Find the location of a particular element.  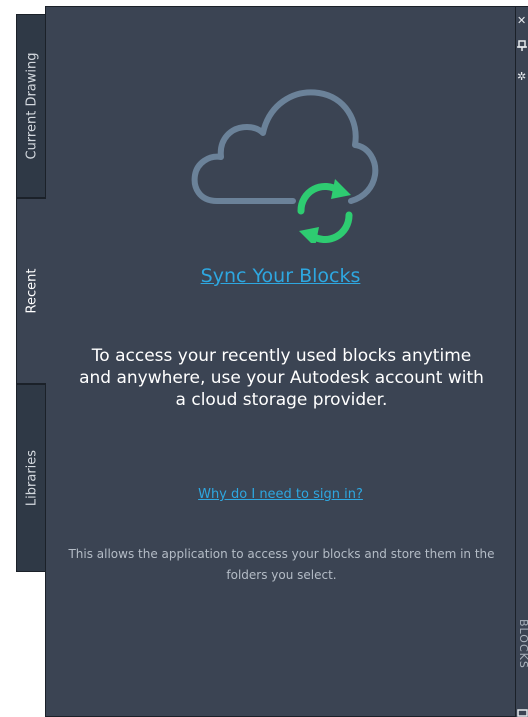

tab-recent: Recent is located at coordinates (31, 291).